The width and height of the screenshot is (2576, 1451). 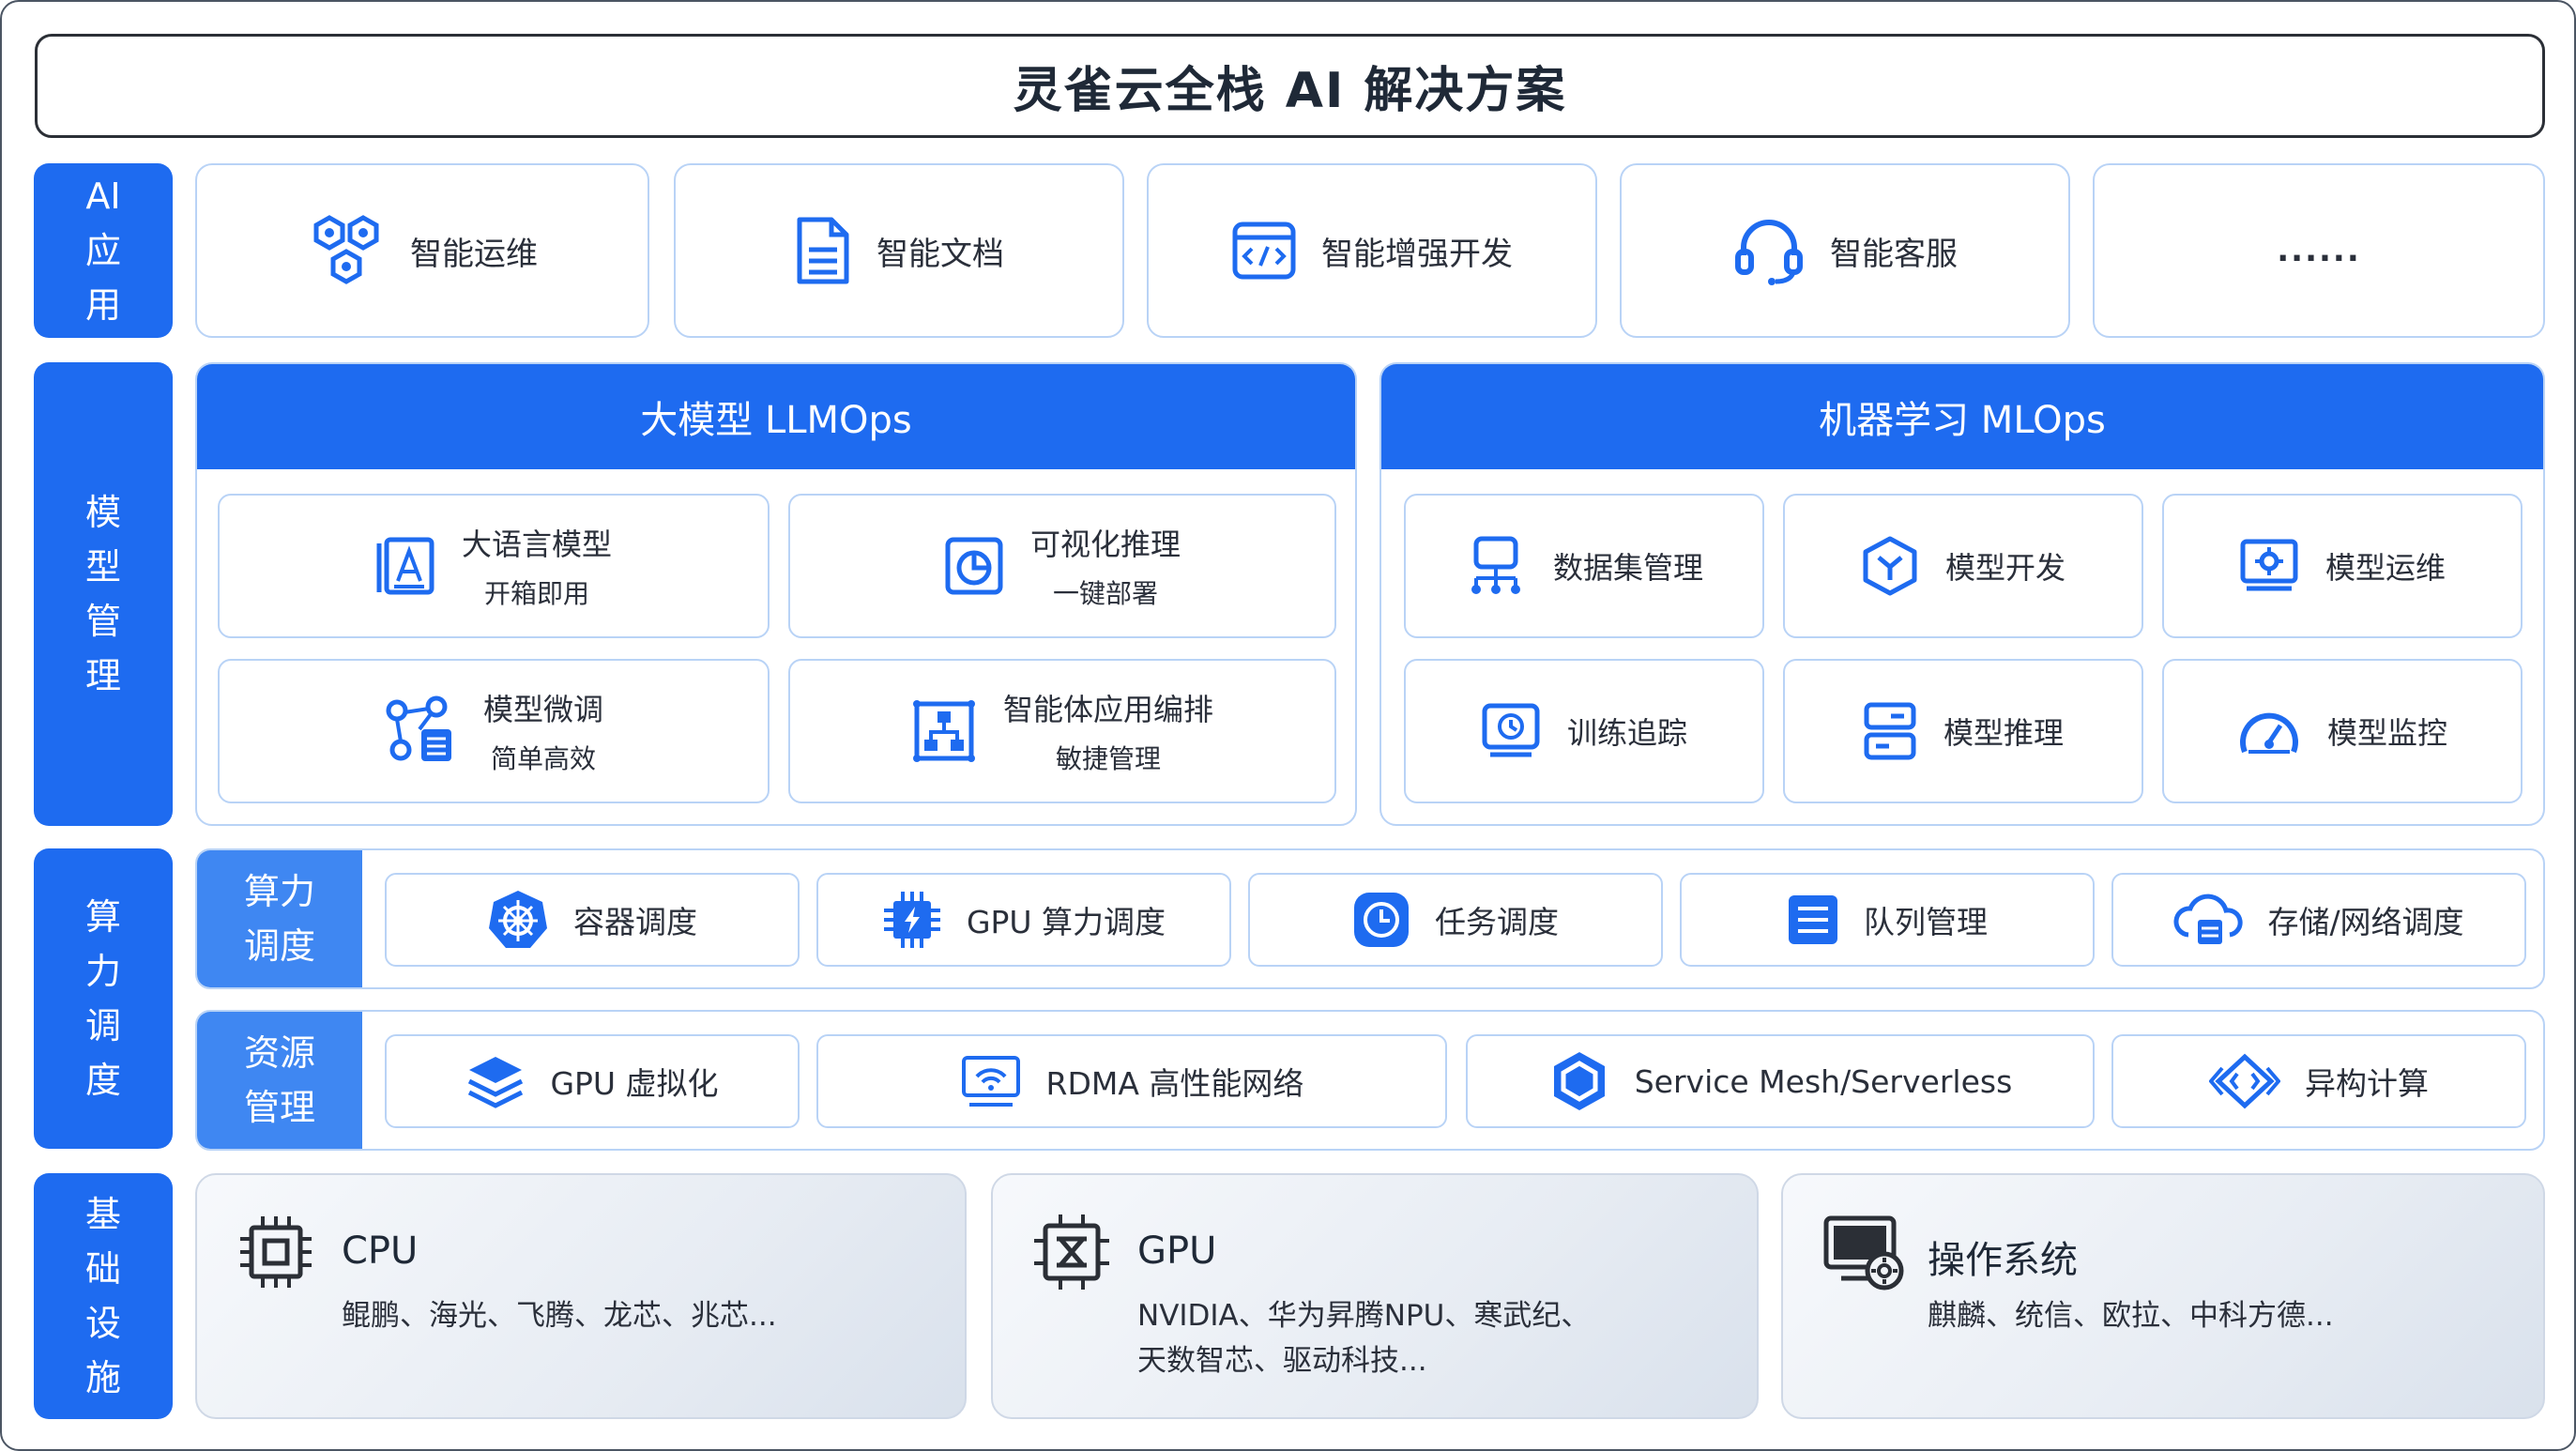 I want to click on code-window-icon, so click(x=1264, y=251).